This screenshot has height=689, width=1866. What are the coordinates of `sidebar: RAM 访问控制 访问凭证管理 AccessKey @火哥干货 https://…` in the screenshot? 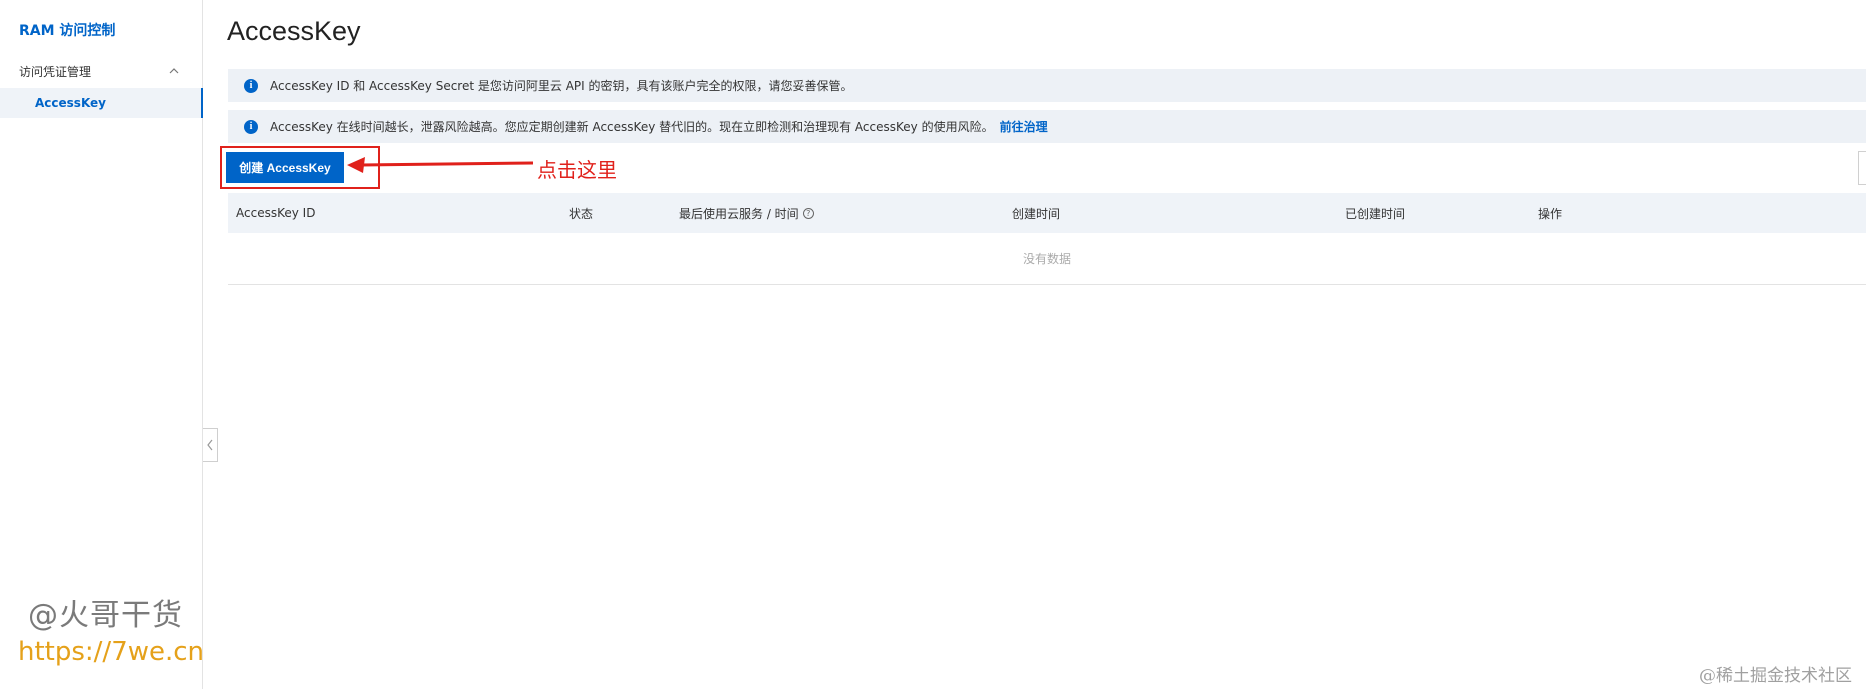 It's located at (102, 344).